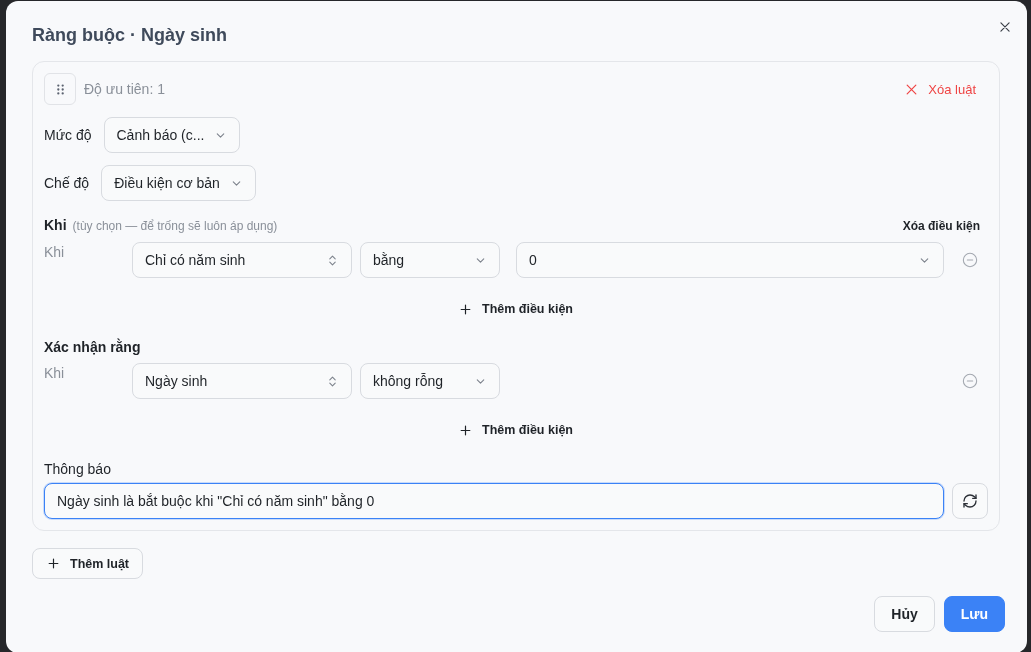 The height and width of the screenshot is (652, 1031). I want to click on field-select: Chỉ có năm sinh, so click(242, 260).